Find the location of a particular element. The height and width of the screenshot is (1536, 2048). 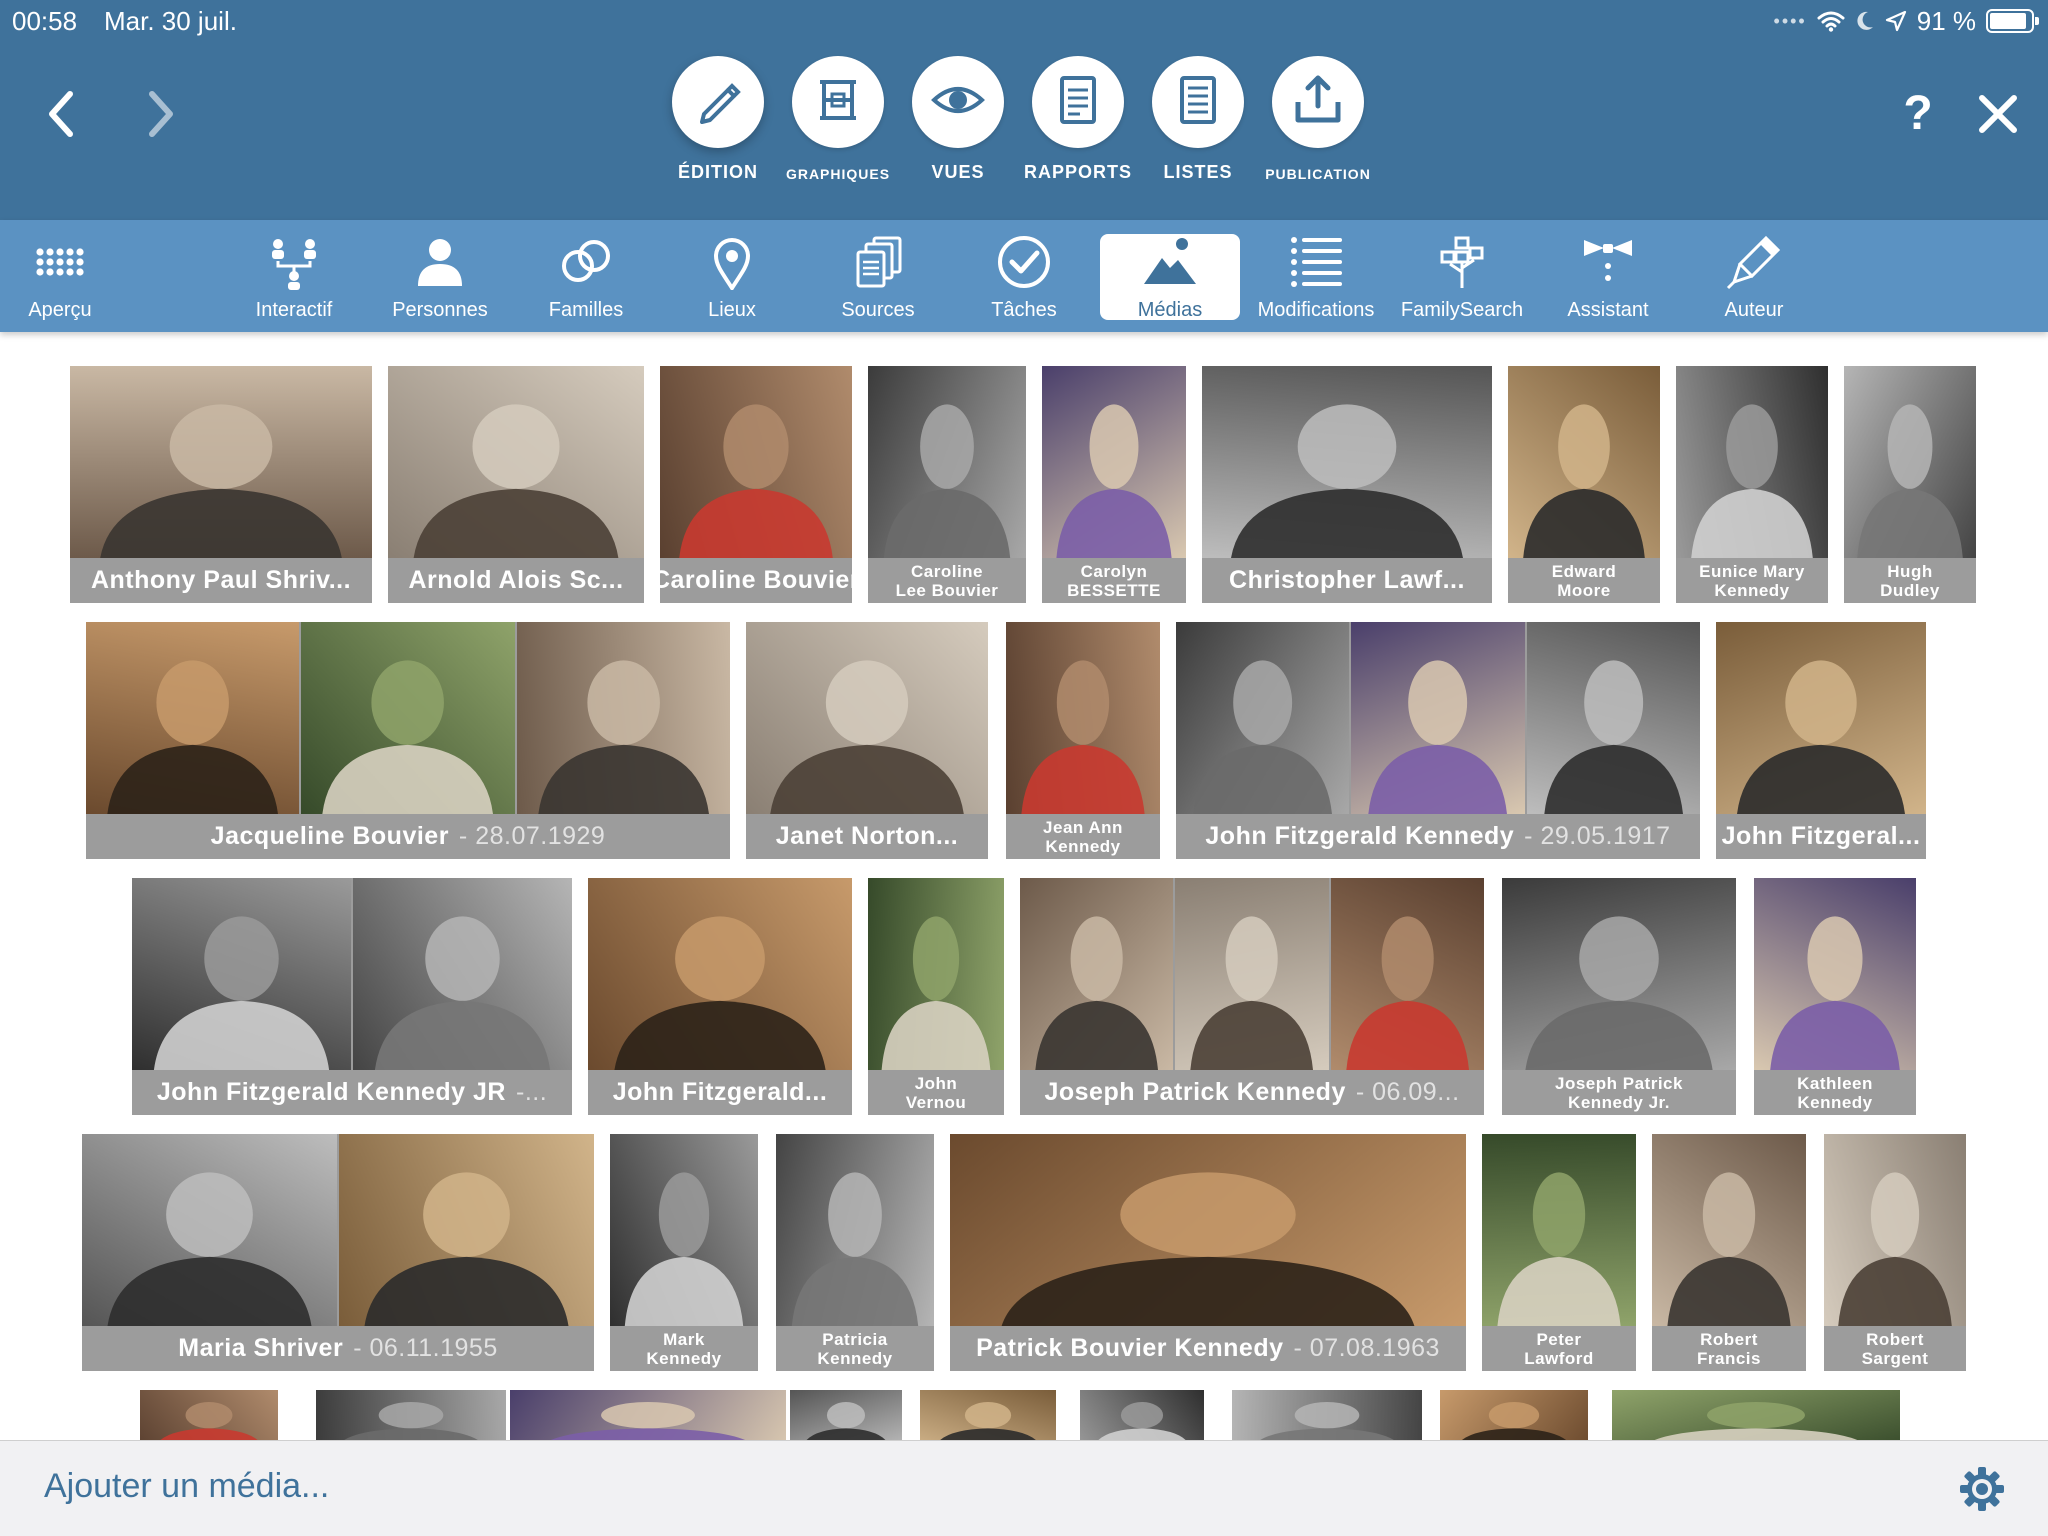

media-card: Caroline Lee Bouvier is located at coordinates (947, 484).